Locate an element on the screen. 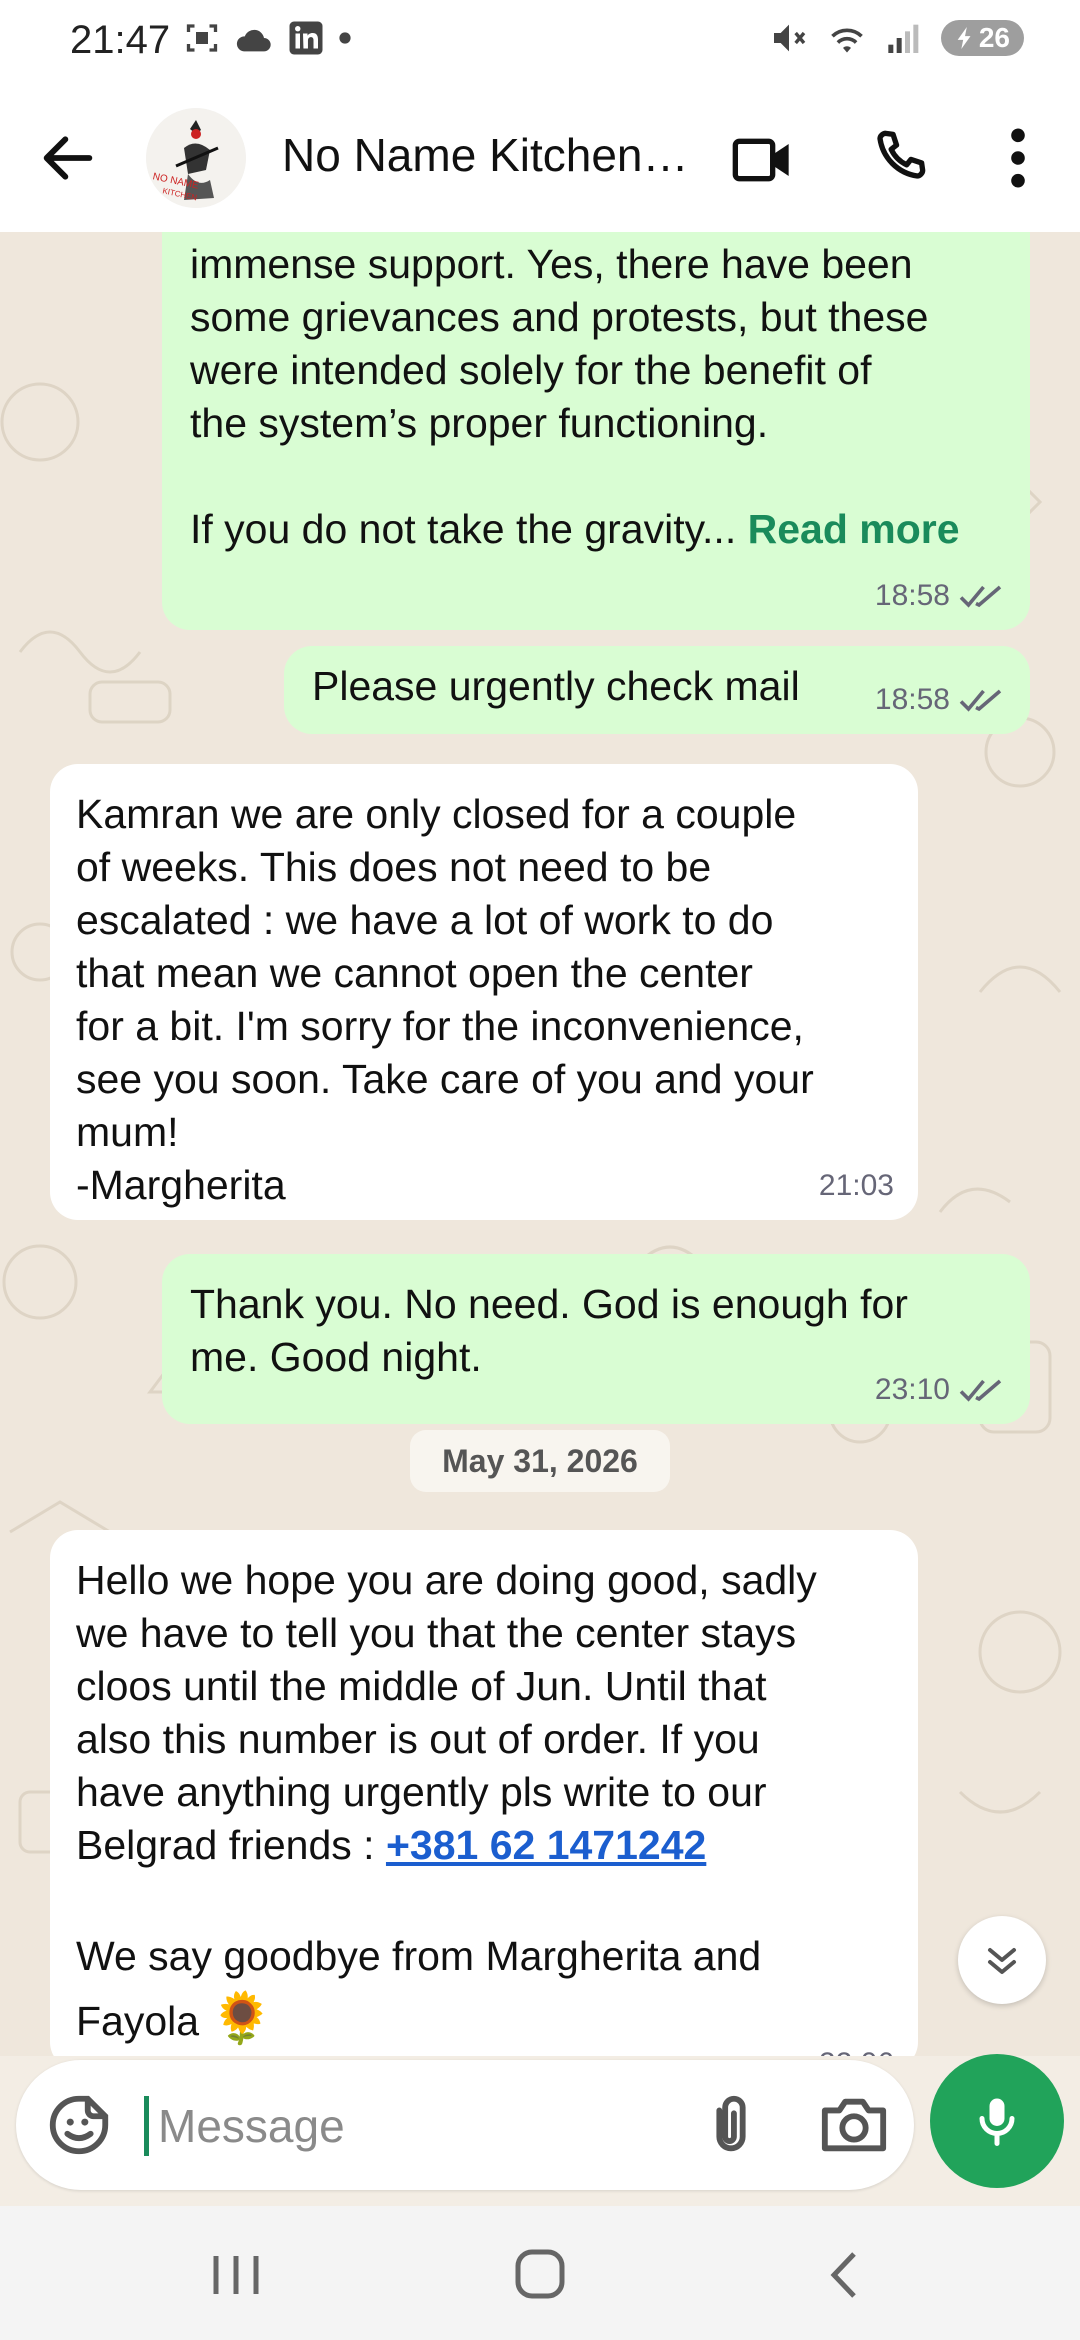 The image size is (1080, 2340). message-text: Please urgently check mail is located at coordinates (556, 686).